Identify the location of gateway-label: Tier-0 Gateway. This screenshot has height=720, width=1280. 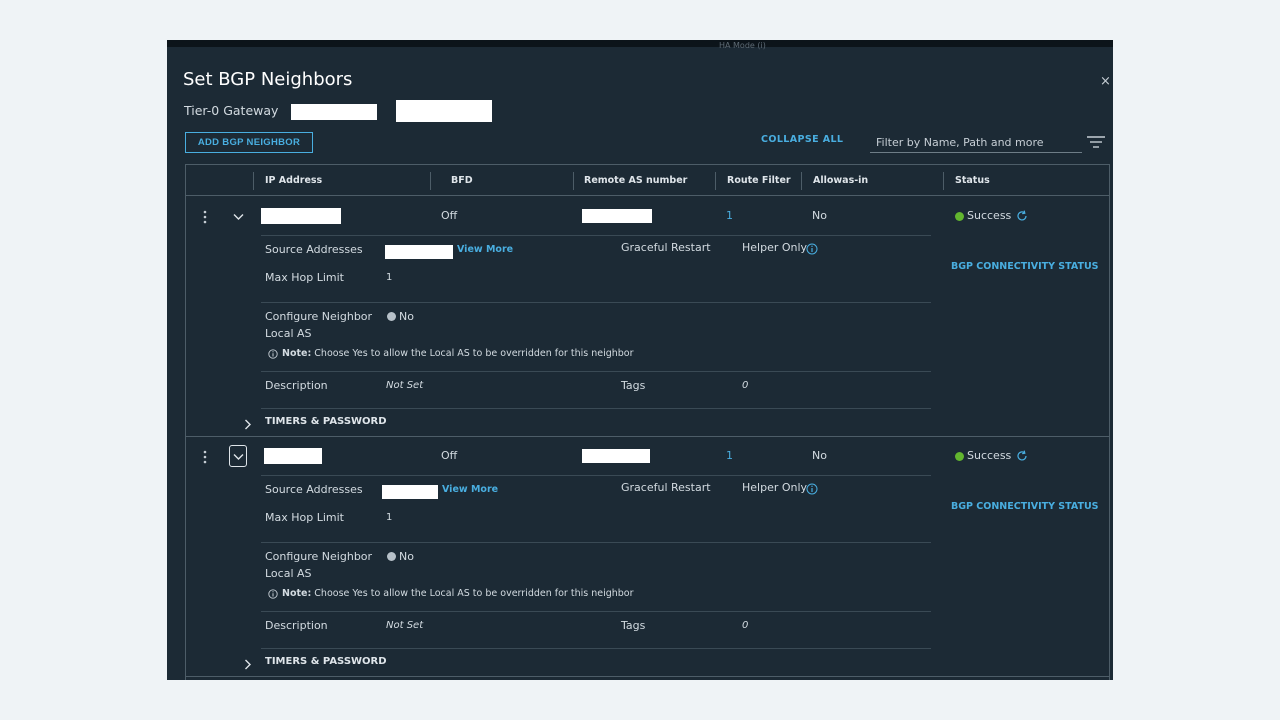
(231, 110).